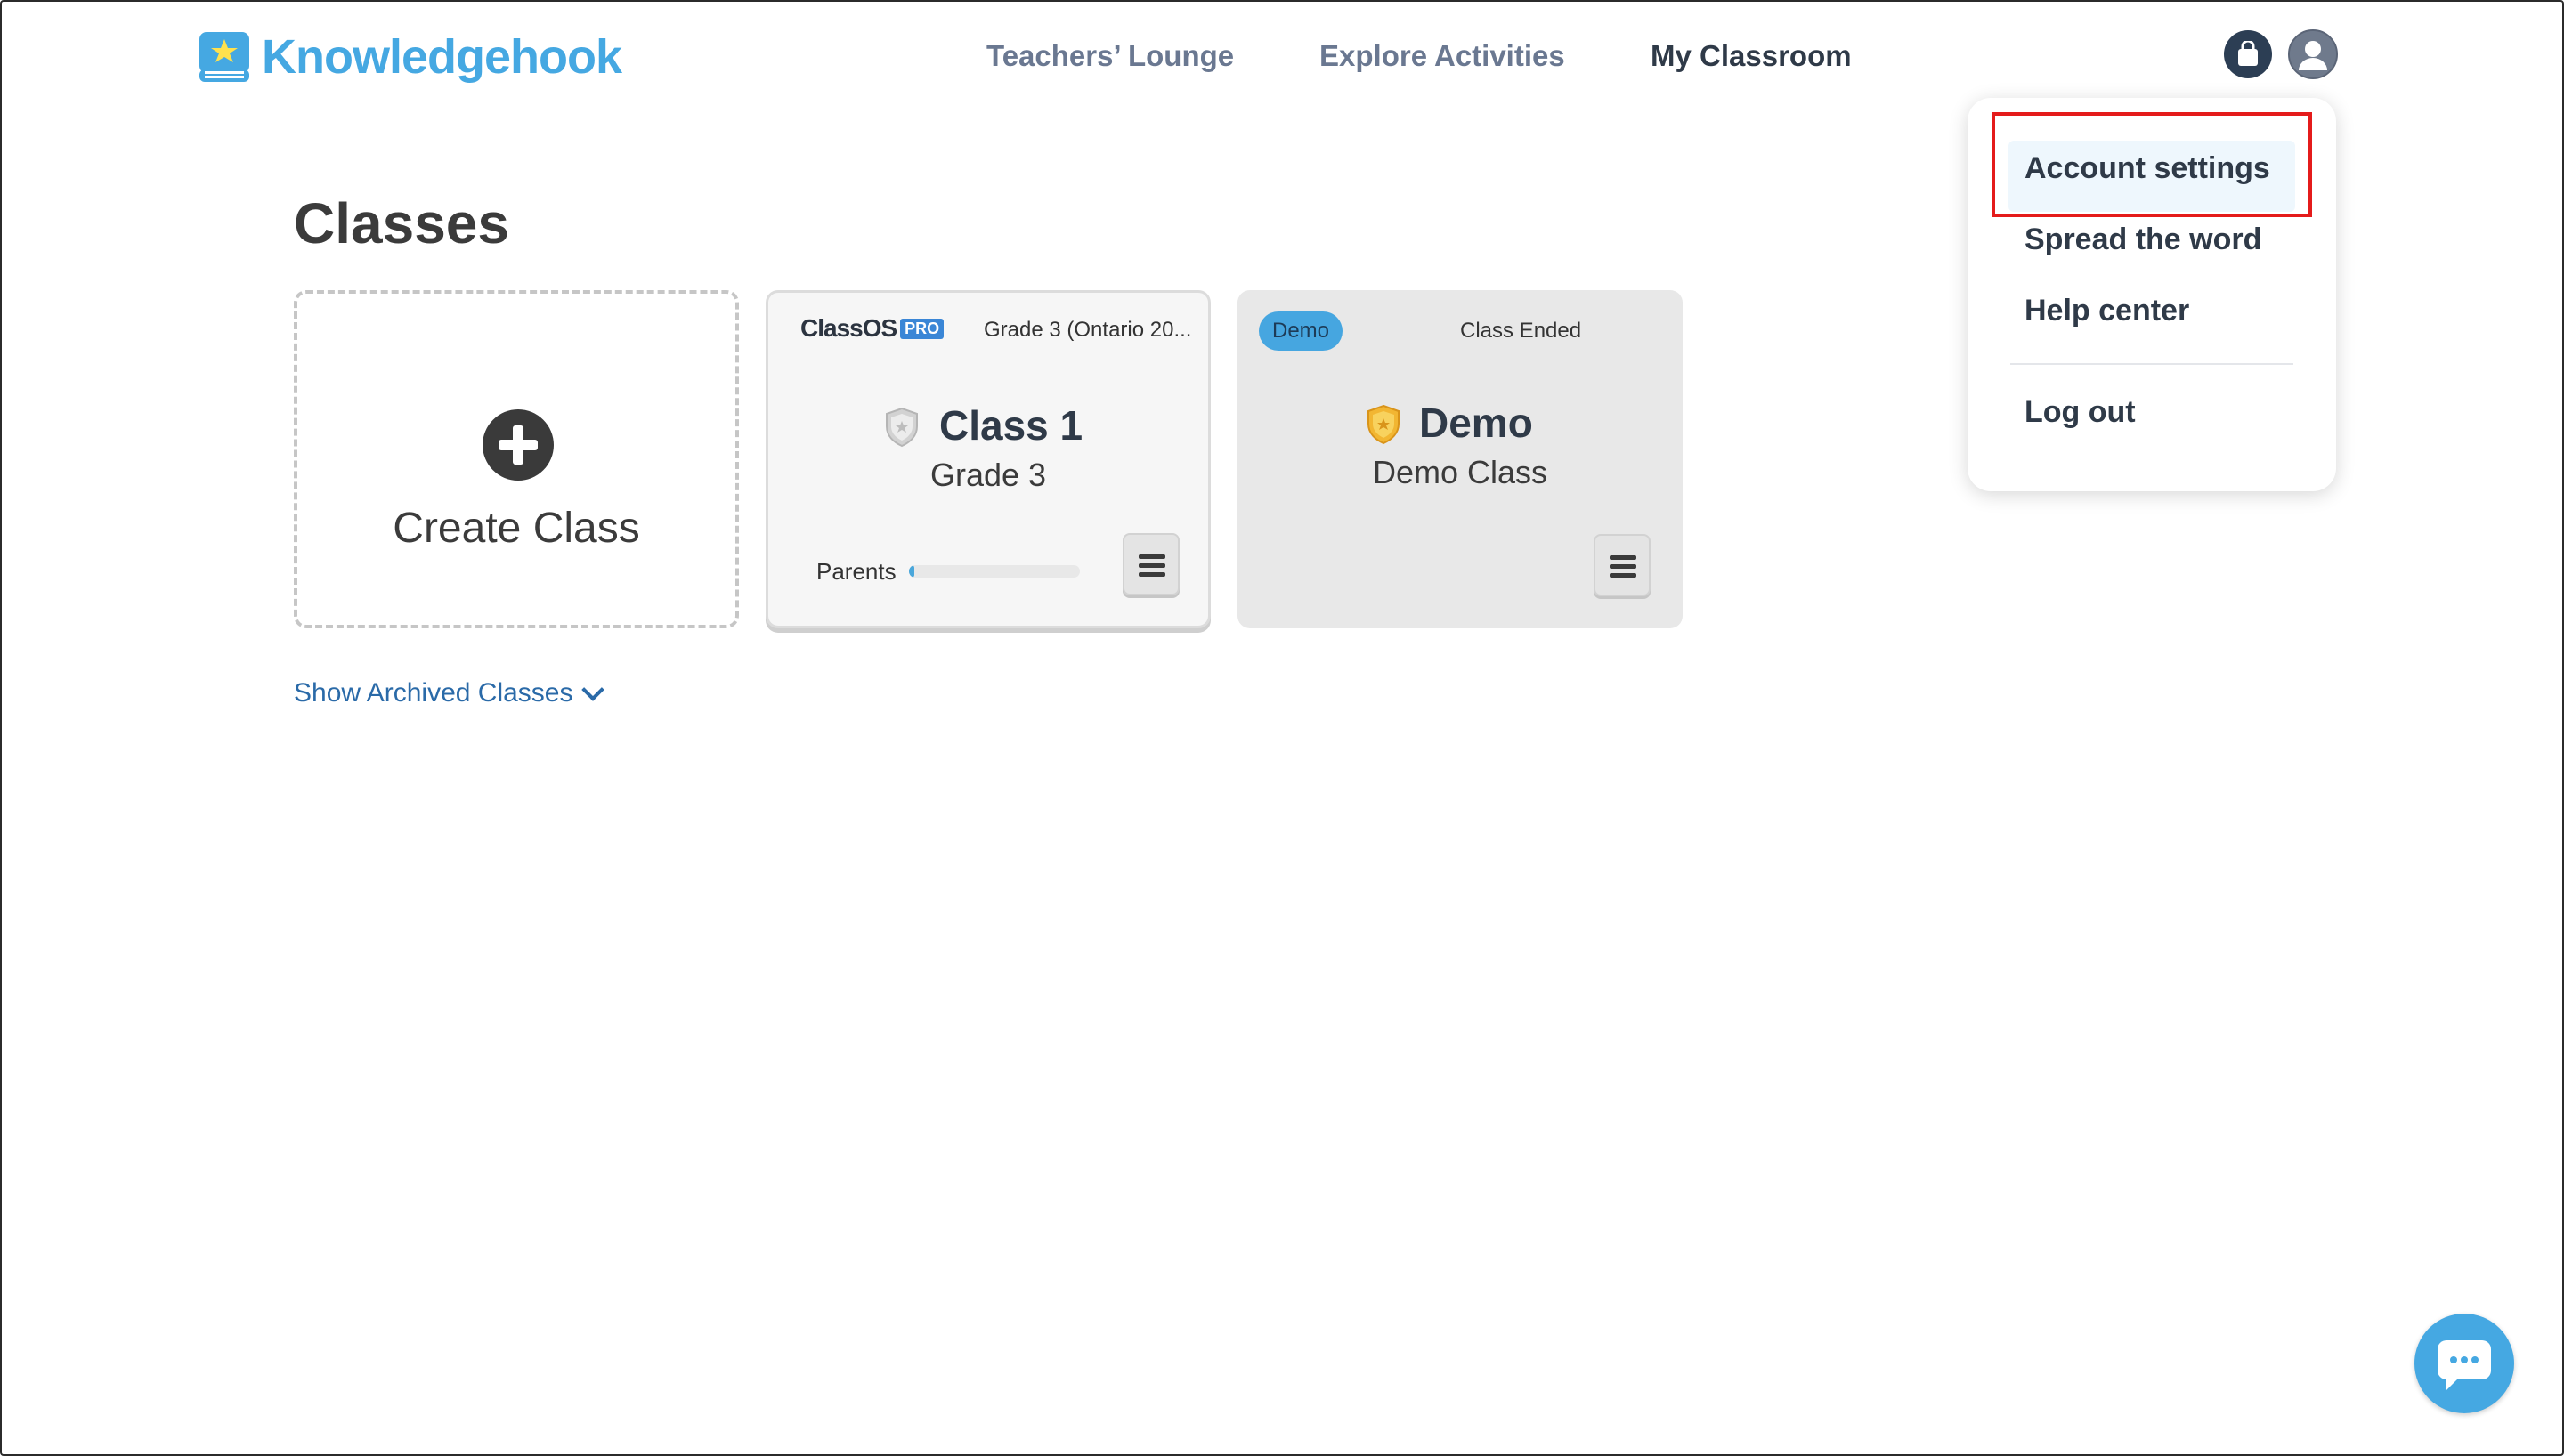  What do you see at coordinates (1442, 56) in the screenshot?
I see `nav-explore-activities: Explore Activities` at bounding box center [1442, 56].